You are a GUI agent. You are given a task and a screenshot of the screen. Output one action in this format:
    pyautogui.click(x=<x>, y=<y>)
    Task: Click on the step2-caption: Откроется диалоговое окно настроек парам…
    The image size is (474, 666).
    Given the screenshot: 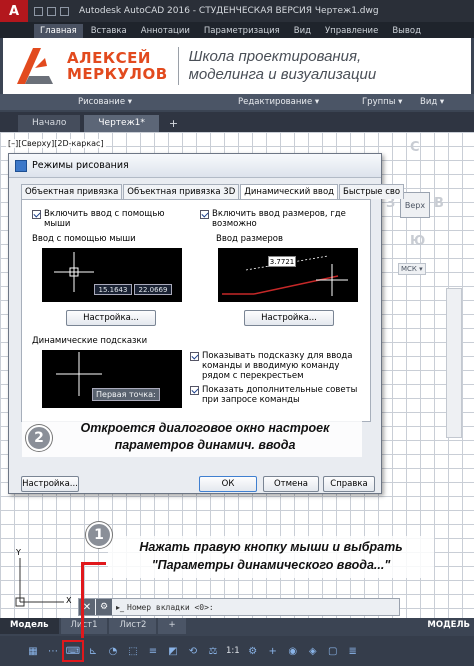 What is the action you would take?
    pyautogui.click(x=205, y=436)
    